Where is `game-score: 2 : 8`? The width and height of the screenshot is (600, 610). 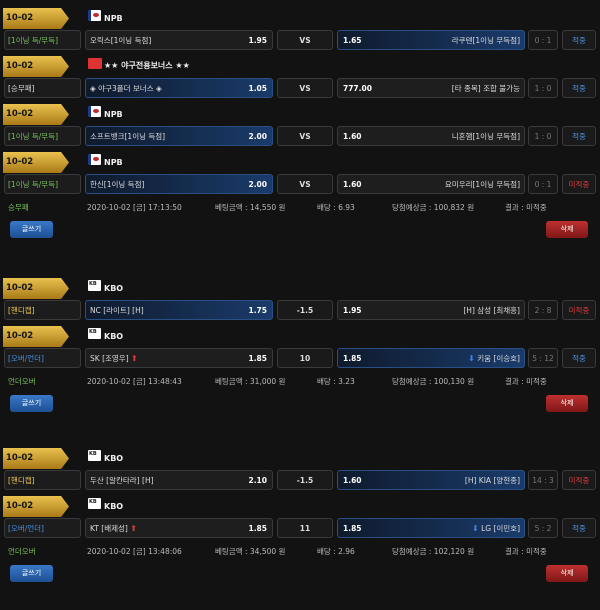 game-score: 2 : 8 is located at coordinates (543, 310).